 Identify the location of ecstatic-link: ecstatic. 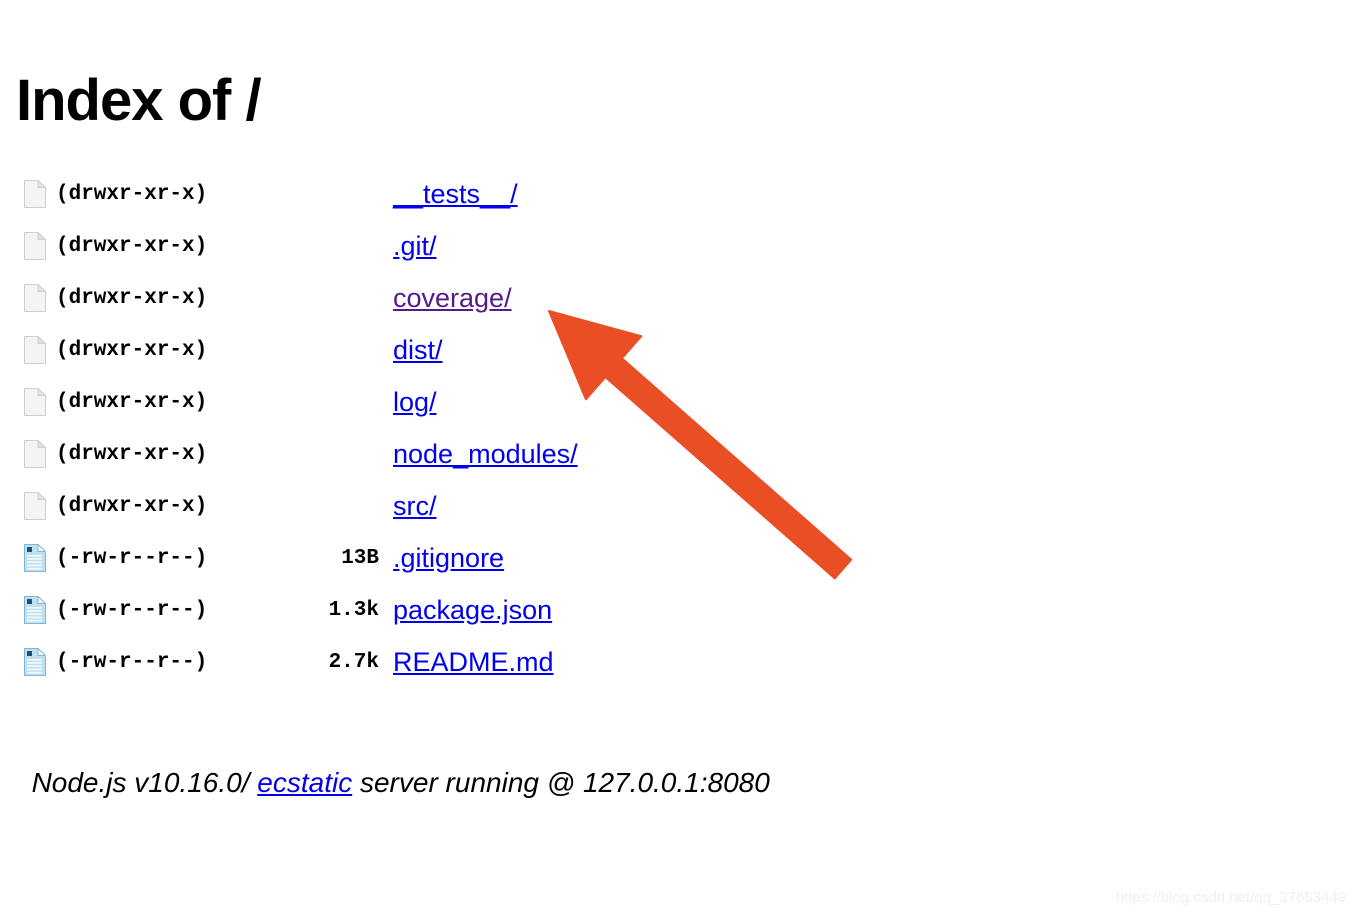
(304, 782).